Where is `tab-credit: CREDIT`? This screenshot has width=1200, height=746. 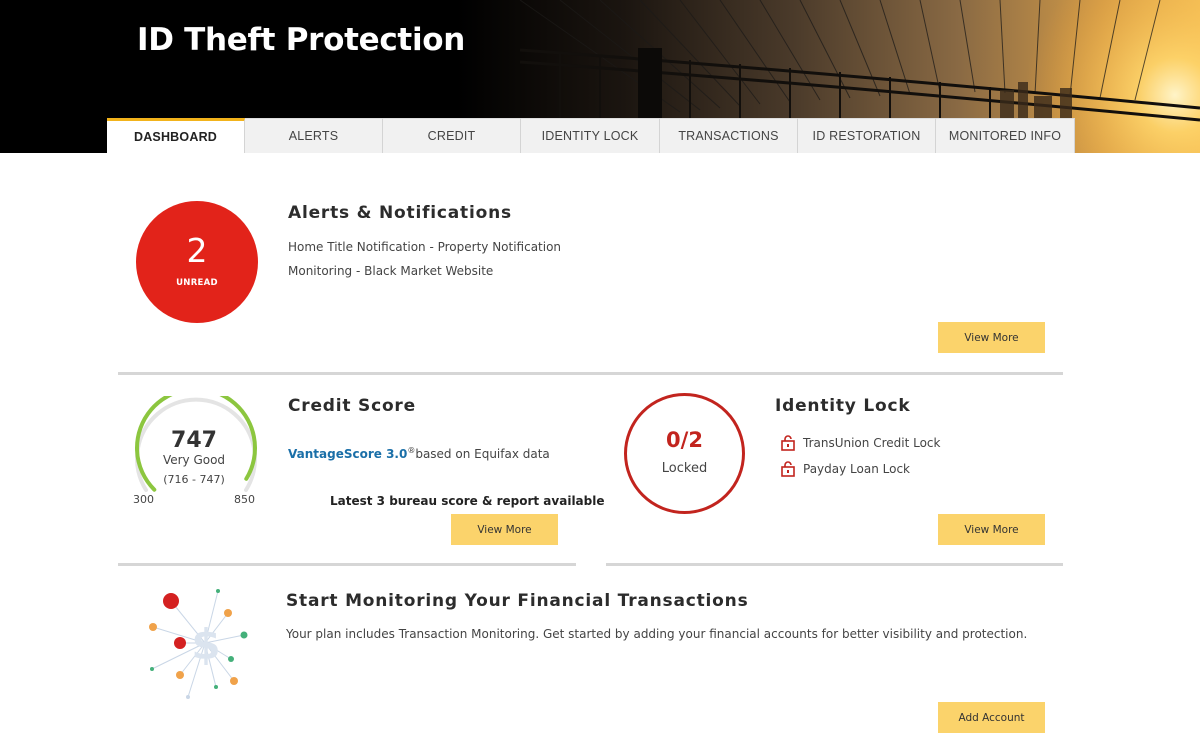
tab-credit: CREDIT is located at coordinates (452, 135).